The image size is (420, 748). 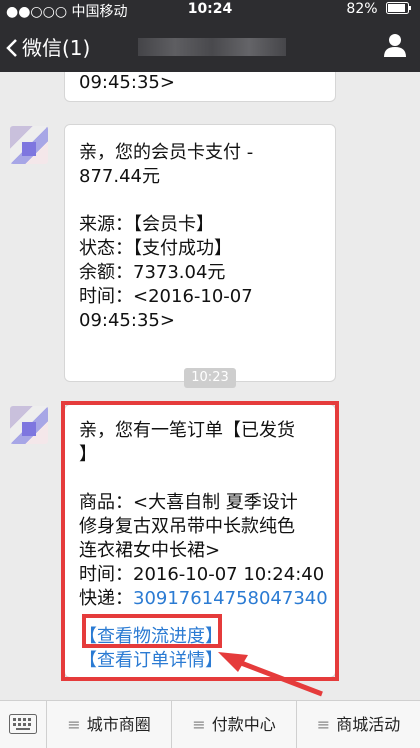 I want to click on keyboard-toggle, so click(x=23, y=724).